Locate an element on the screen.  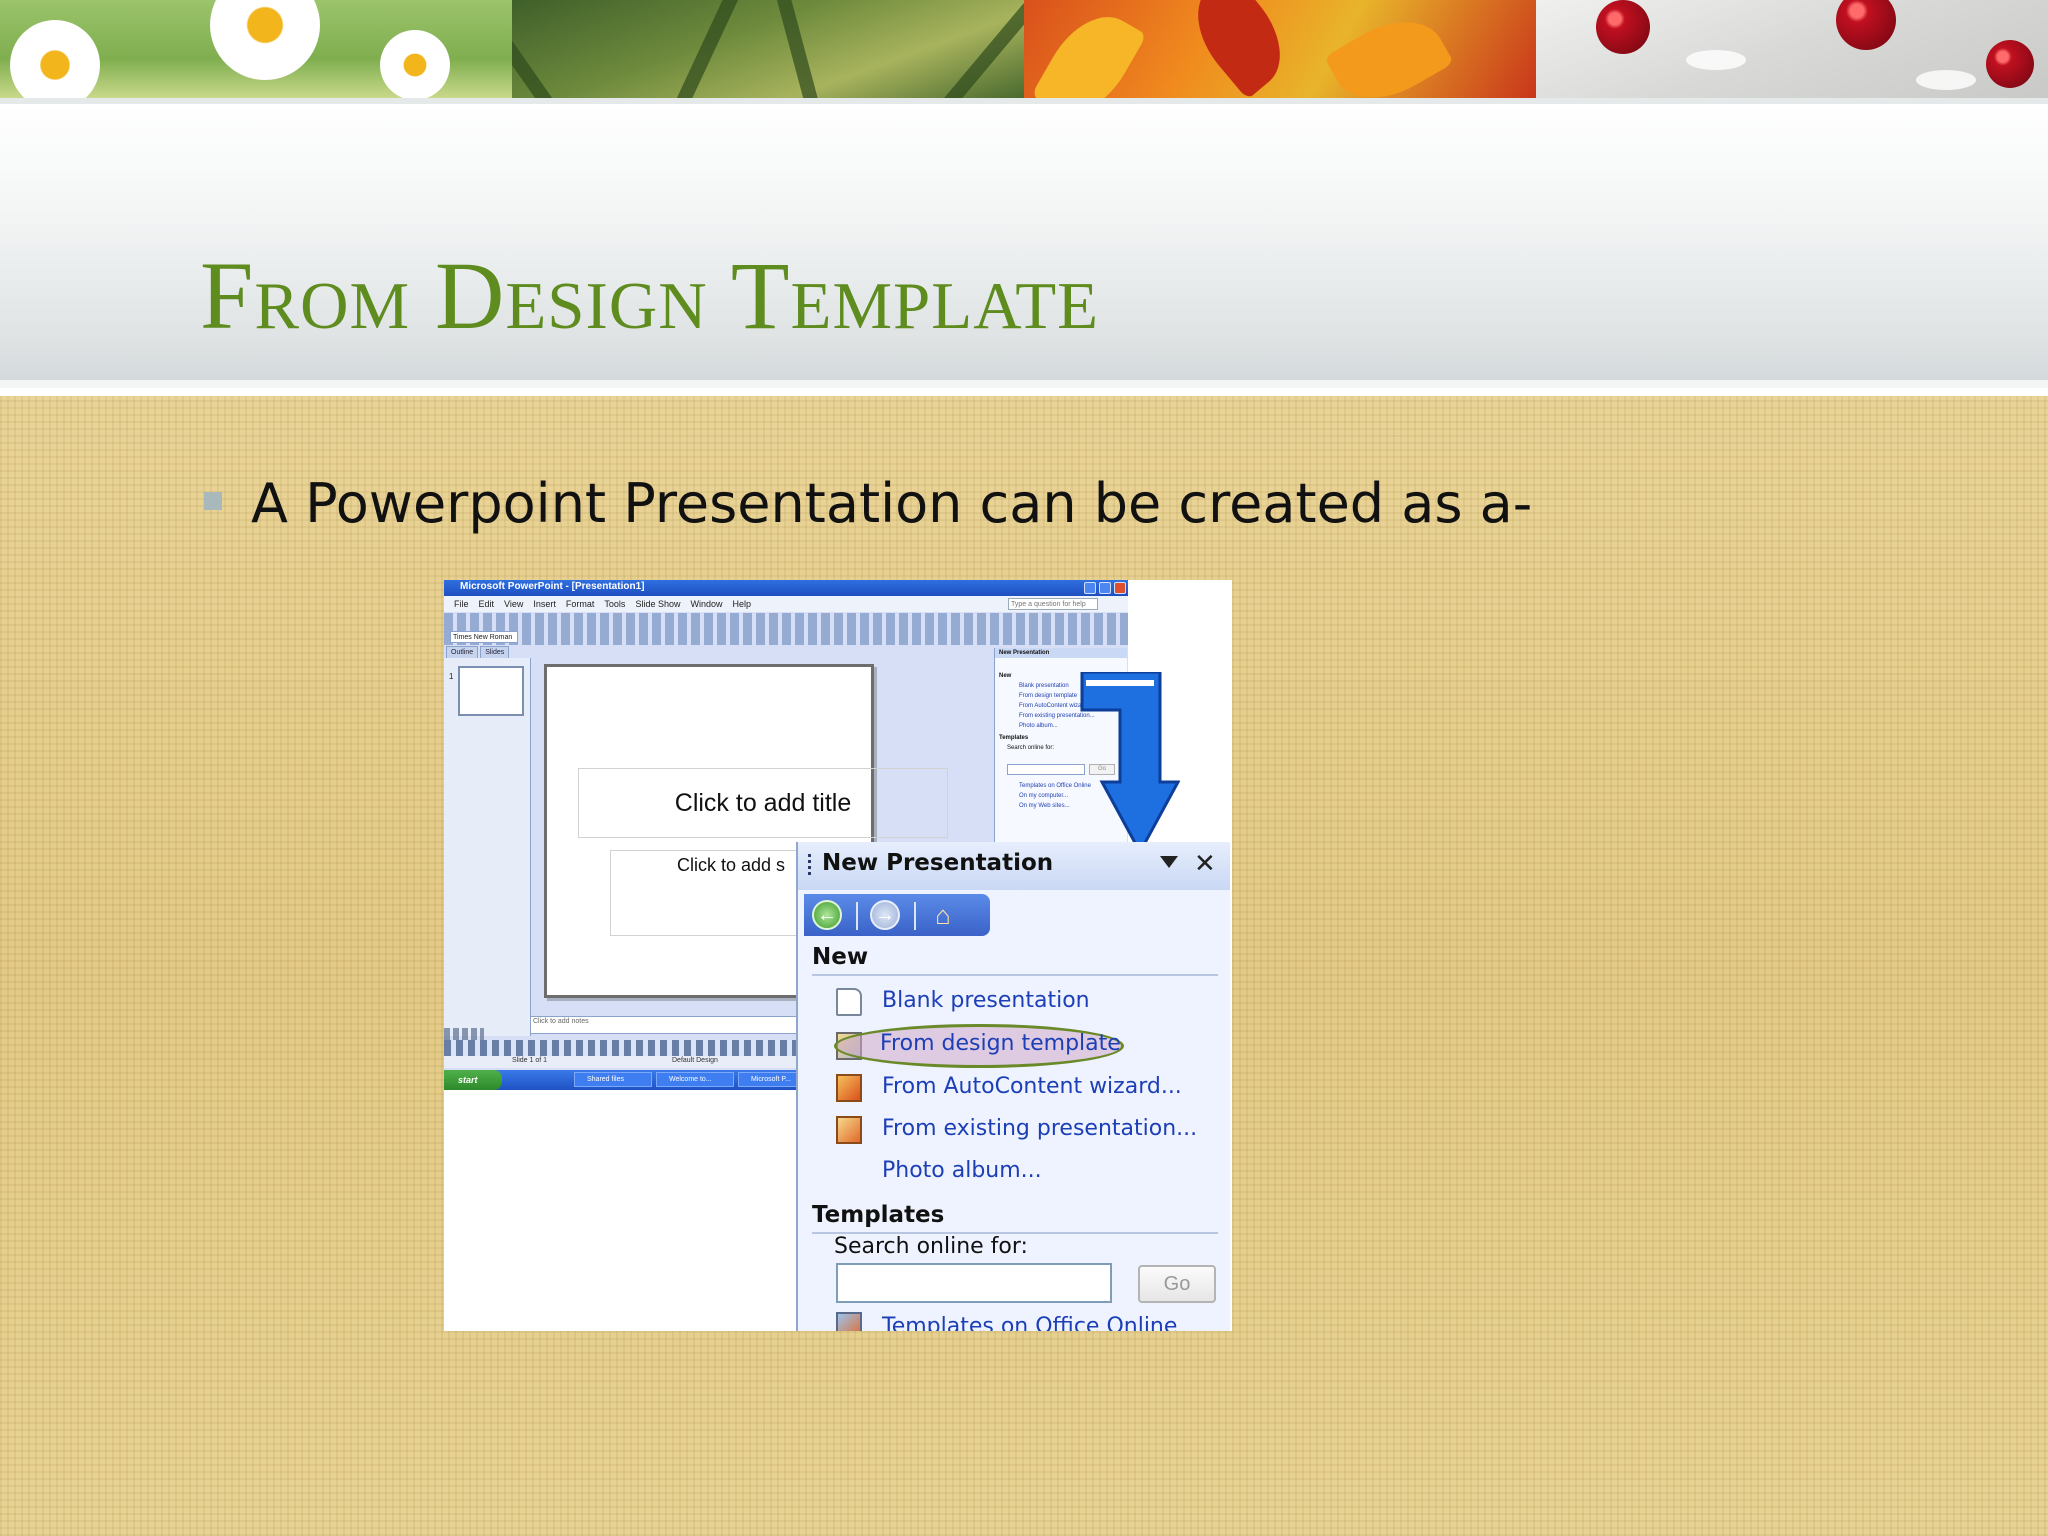
mini-search-input is located at coordinates (1046, 769).